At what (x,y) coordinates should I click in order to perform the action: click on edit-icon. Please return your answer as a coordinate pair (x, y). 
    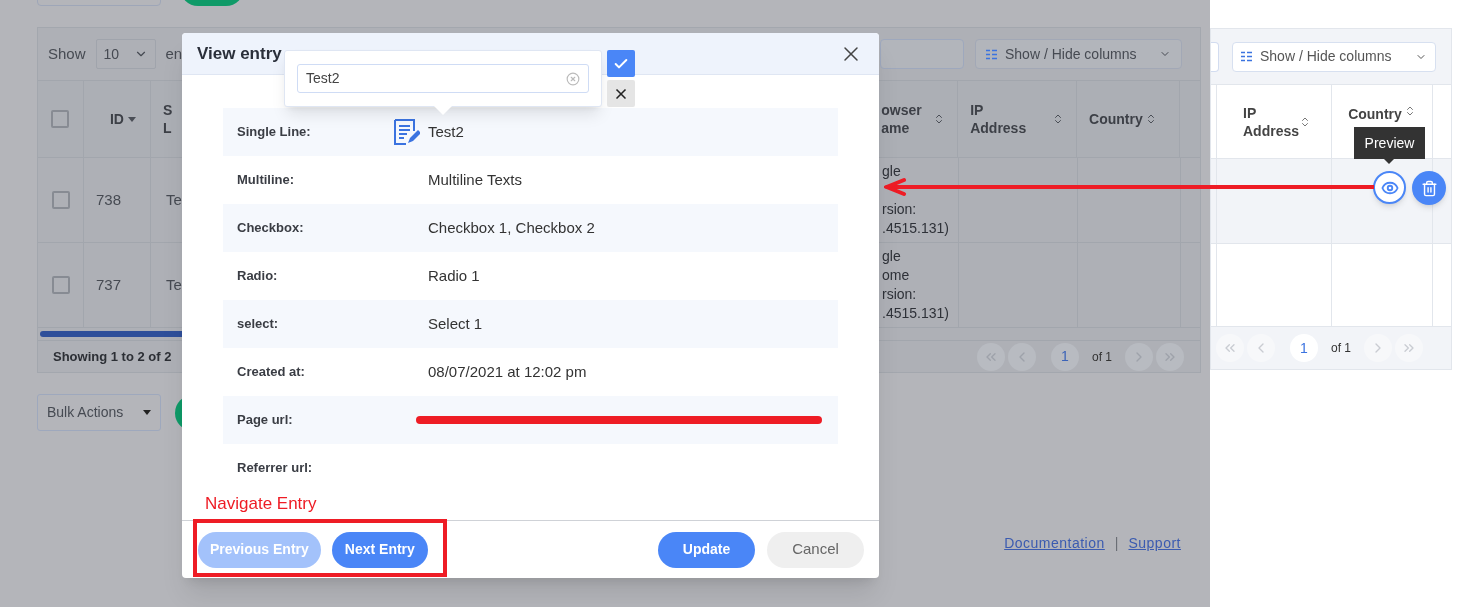
    Looking at the image, I should click on (406, 132).